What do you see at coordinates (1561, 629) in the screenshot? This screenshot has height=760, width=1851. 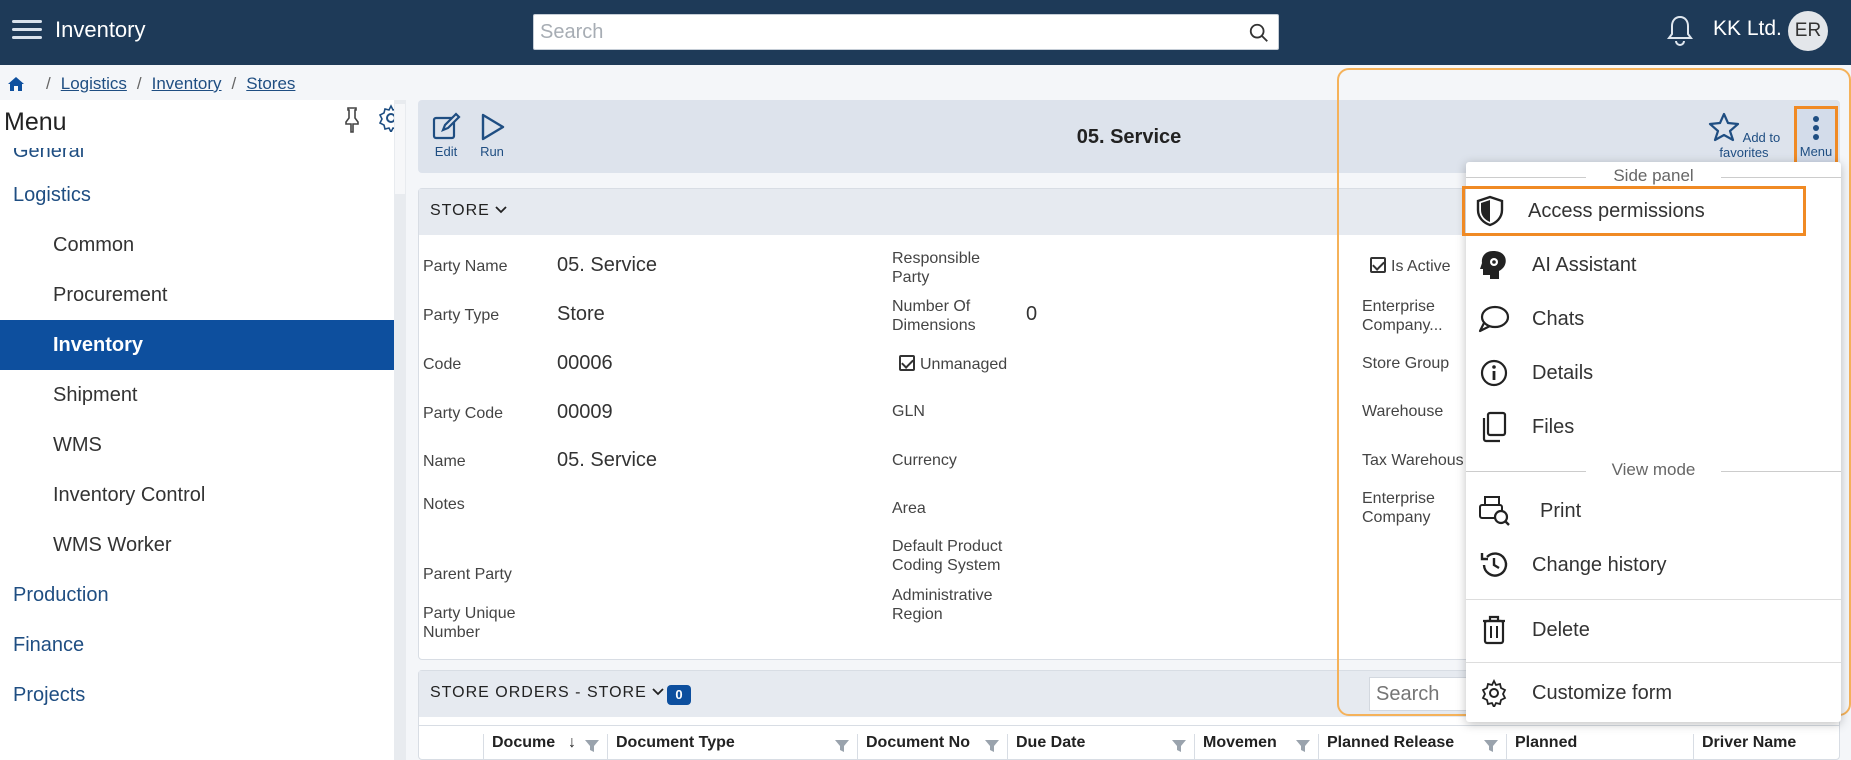 I see `delete-label: Delete` at bounding box center [1561, 629].